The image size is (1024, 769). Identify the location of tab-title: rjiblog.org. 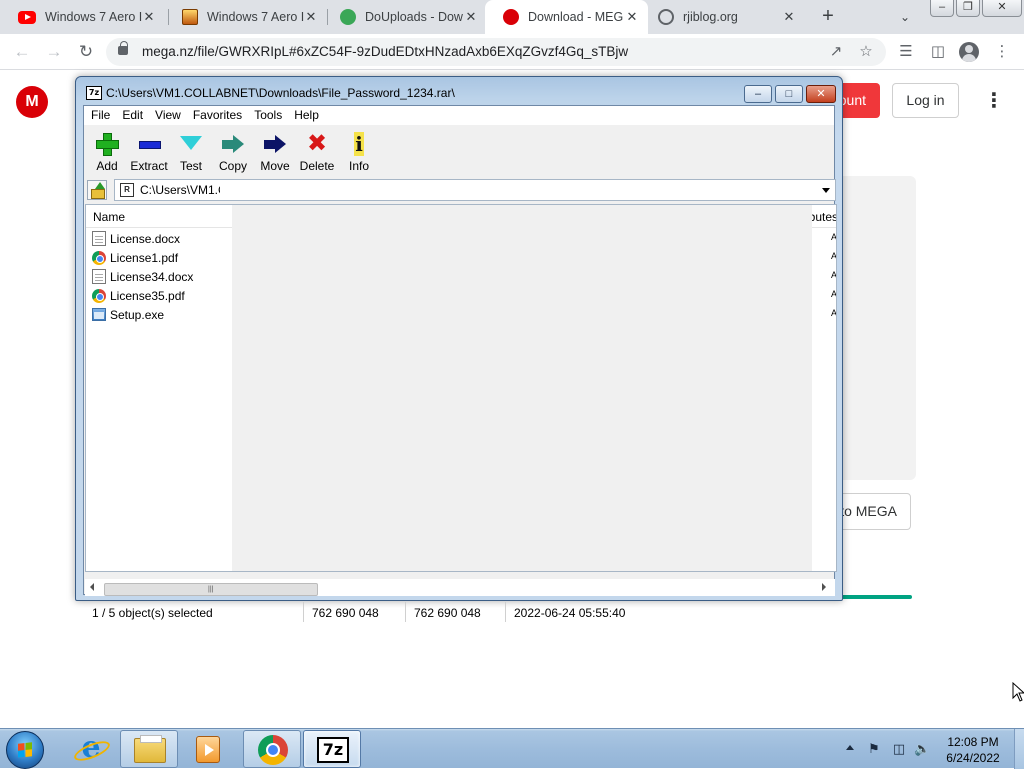
(710, 17).